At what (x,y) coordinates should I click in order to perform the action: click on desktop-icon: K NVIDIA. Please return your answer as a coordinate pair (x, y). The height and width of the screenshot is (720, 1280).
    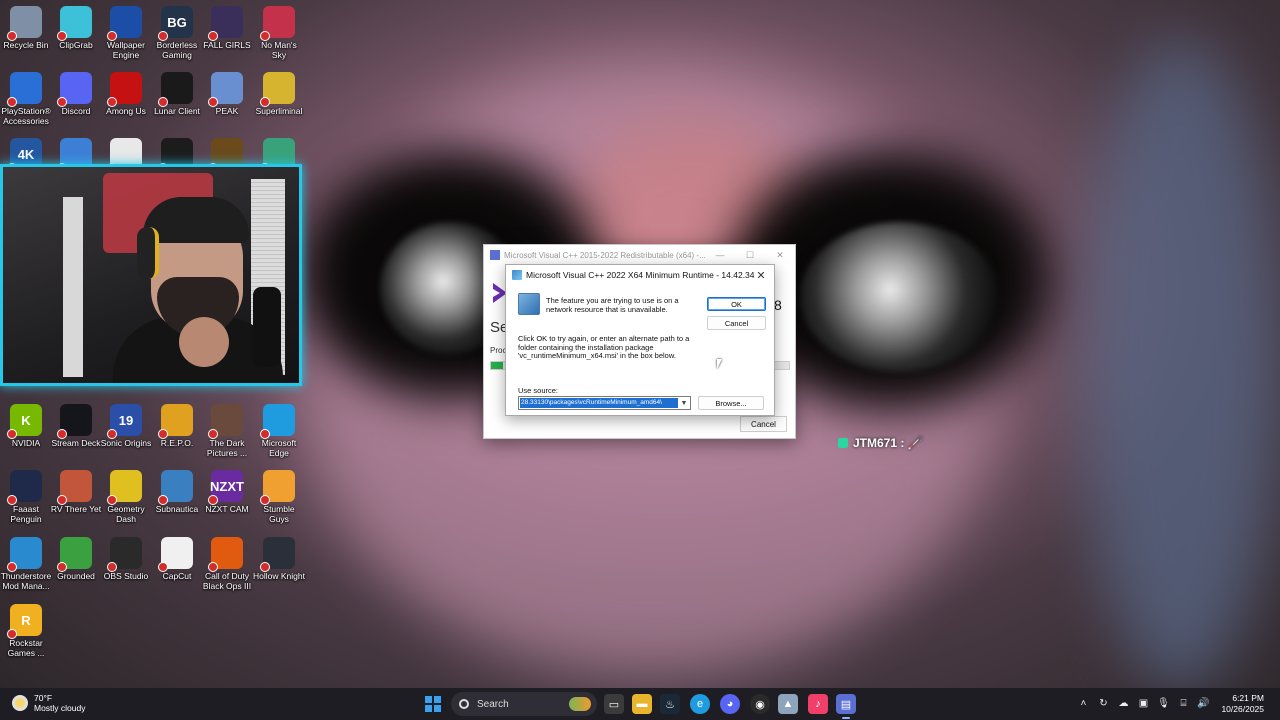
    Looking at the image, I should click on (26, 426).